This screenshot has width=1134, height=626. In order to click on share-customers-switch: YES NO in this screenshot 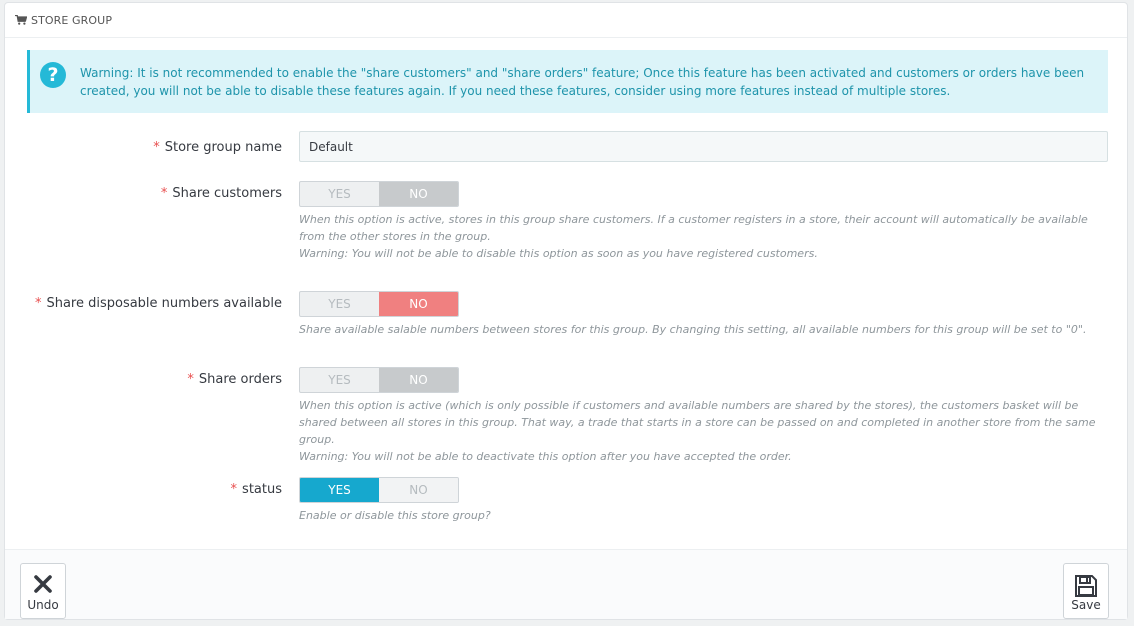, I will do `click(379, 194)`.